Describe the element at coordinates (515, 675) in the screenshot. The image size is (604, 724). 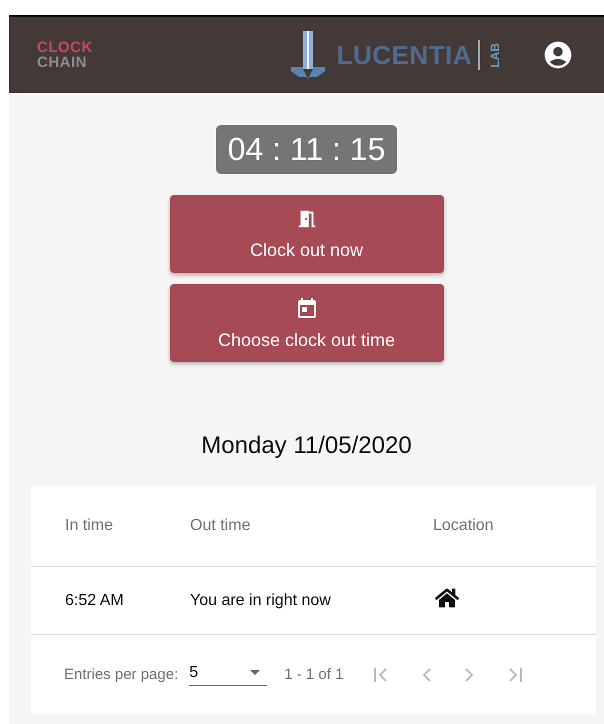
I see `last-page-icon` at that location.